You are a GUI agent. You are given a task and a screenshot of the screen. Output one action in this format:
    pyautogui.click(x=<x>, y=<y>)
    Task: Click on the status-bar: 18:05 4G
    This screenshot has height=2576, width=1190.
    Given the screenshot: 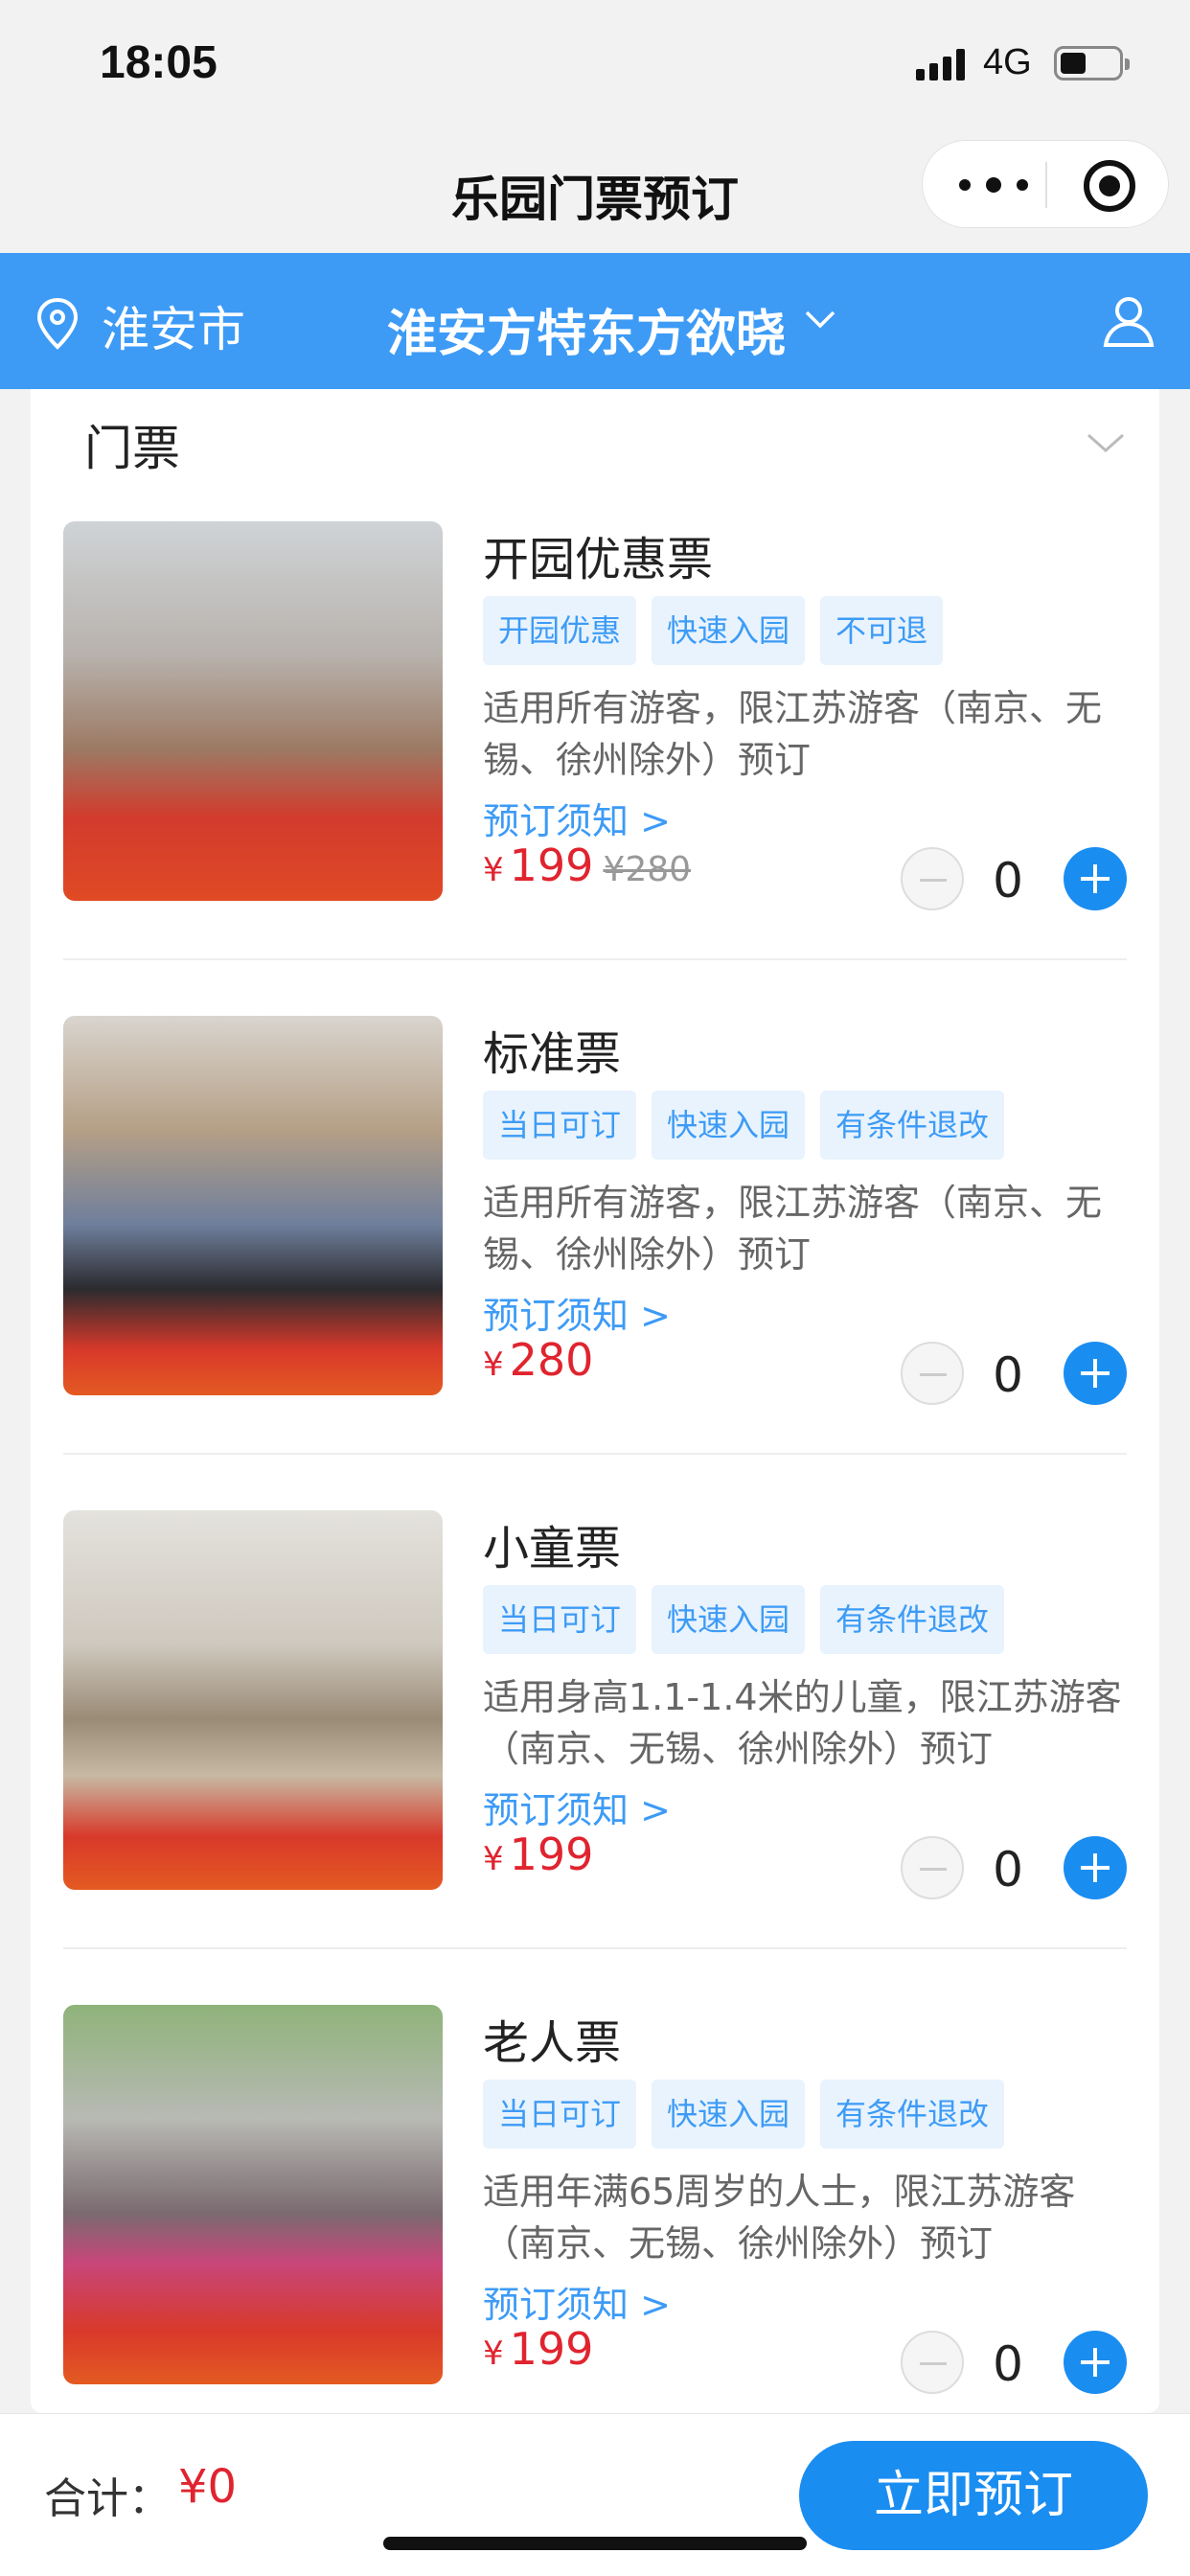 What is the action you would take?
    pyautogui.click(x=595, y=64)
    